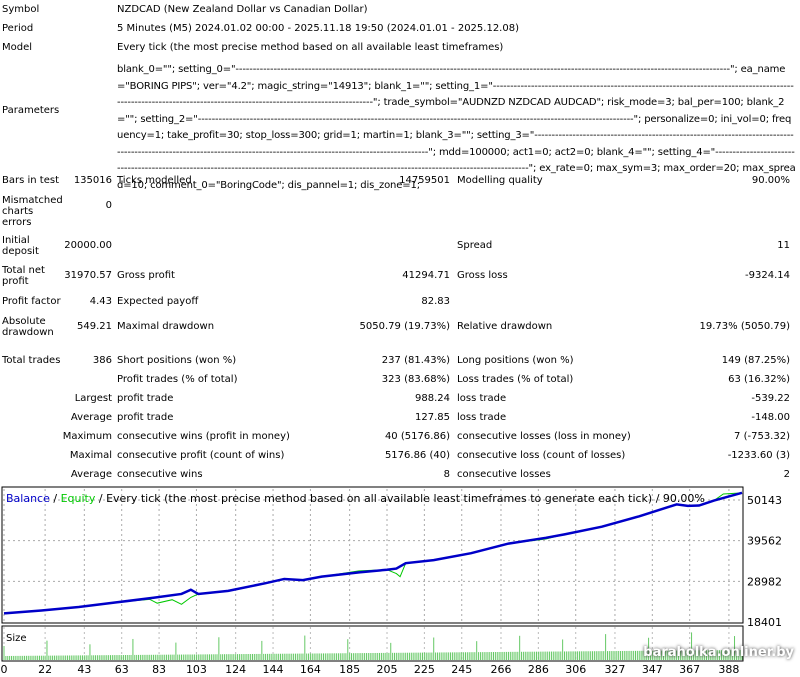  Describe the element at coordinates (744, 326) in the screenshot. I see `rel-dd-value: 19.73% (5050.79)` at that location.